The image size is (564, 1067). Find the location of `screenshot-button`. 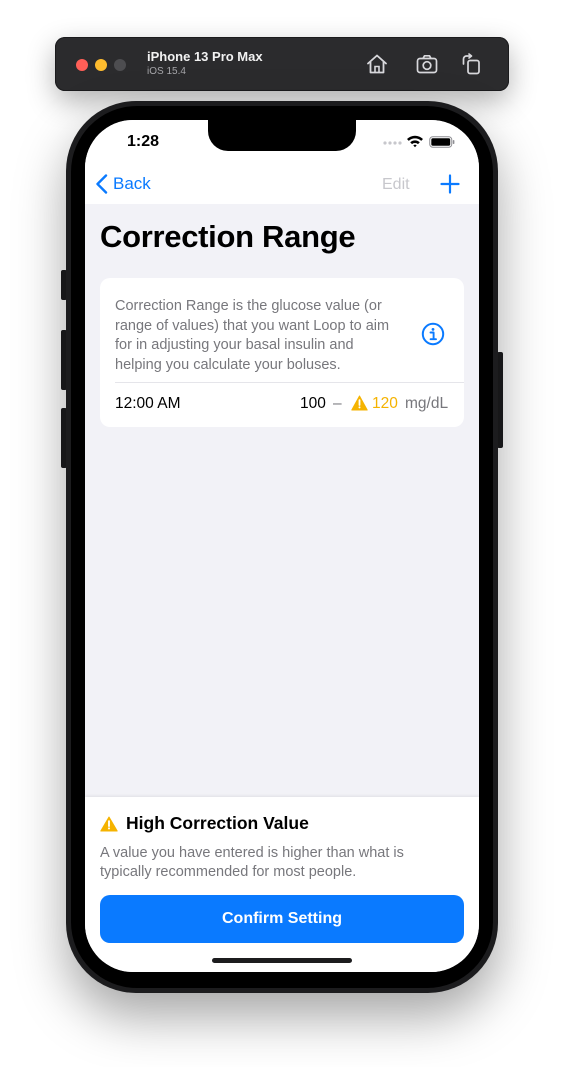

screenshot-button is located at coordinates (427, 64).